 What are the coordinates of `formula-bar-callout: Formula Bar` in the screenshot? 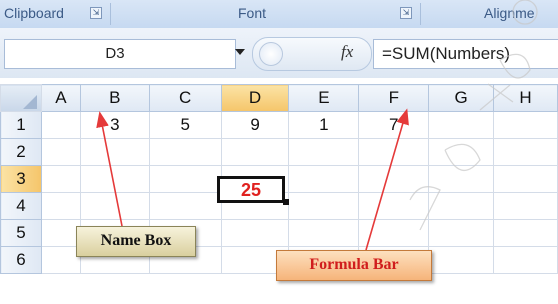 It's located at (354, 265).